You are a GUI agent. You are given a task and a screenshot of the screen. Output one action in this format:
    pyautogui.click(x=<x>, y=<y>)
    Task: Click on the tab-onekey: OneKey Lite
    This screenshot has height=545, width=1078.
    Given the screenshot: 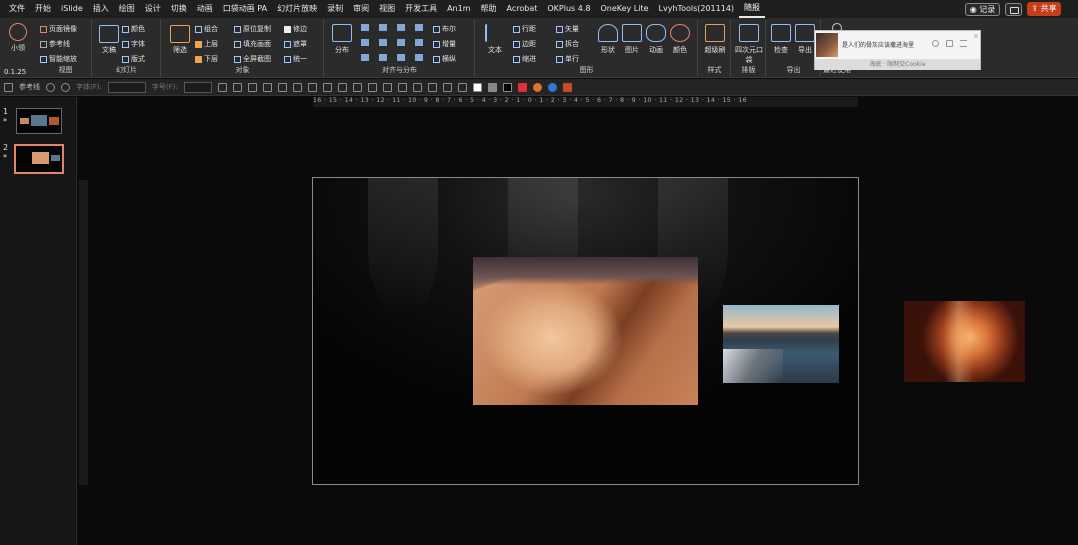 What is the action you would take?
    pyautogui.click(x=624, y=9)
    